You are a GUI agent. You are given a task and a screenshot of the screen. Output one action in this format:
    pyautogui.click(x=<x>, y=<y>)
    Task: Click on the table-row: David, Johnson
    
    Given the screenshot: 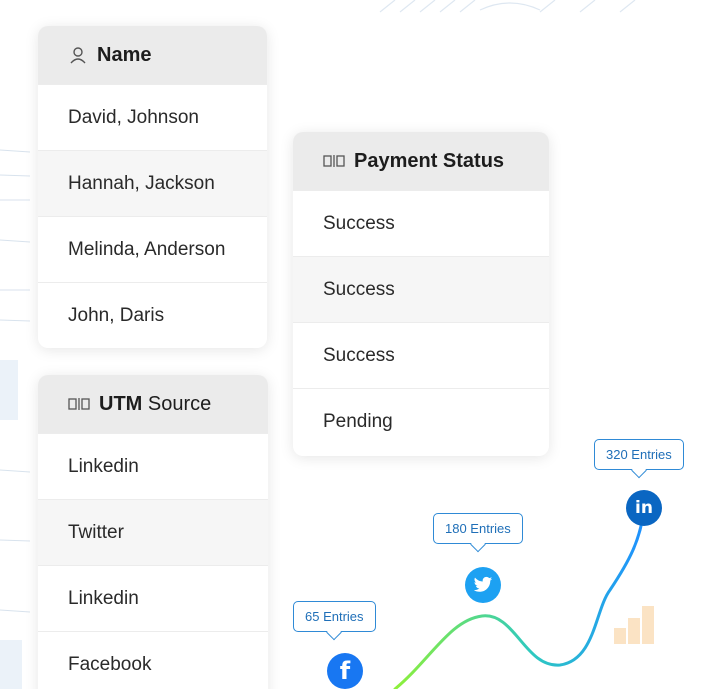 What is the action you would take?
    pyautogui.click(x=152, y=117)
    